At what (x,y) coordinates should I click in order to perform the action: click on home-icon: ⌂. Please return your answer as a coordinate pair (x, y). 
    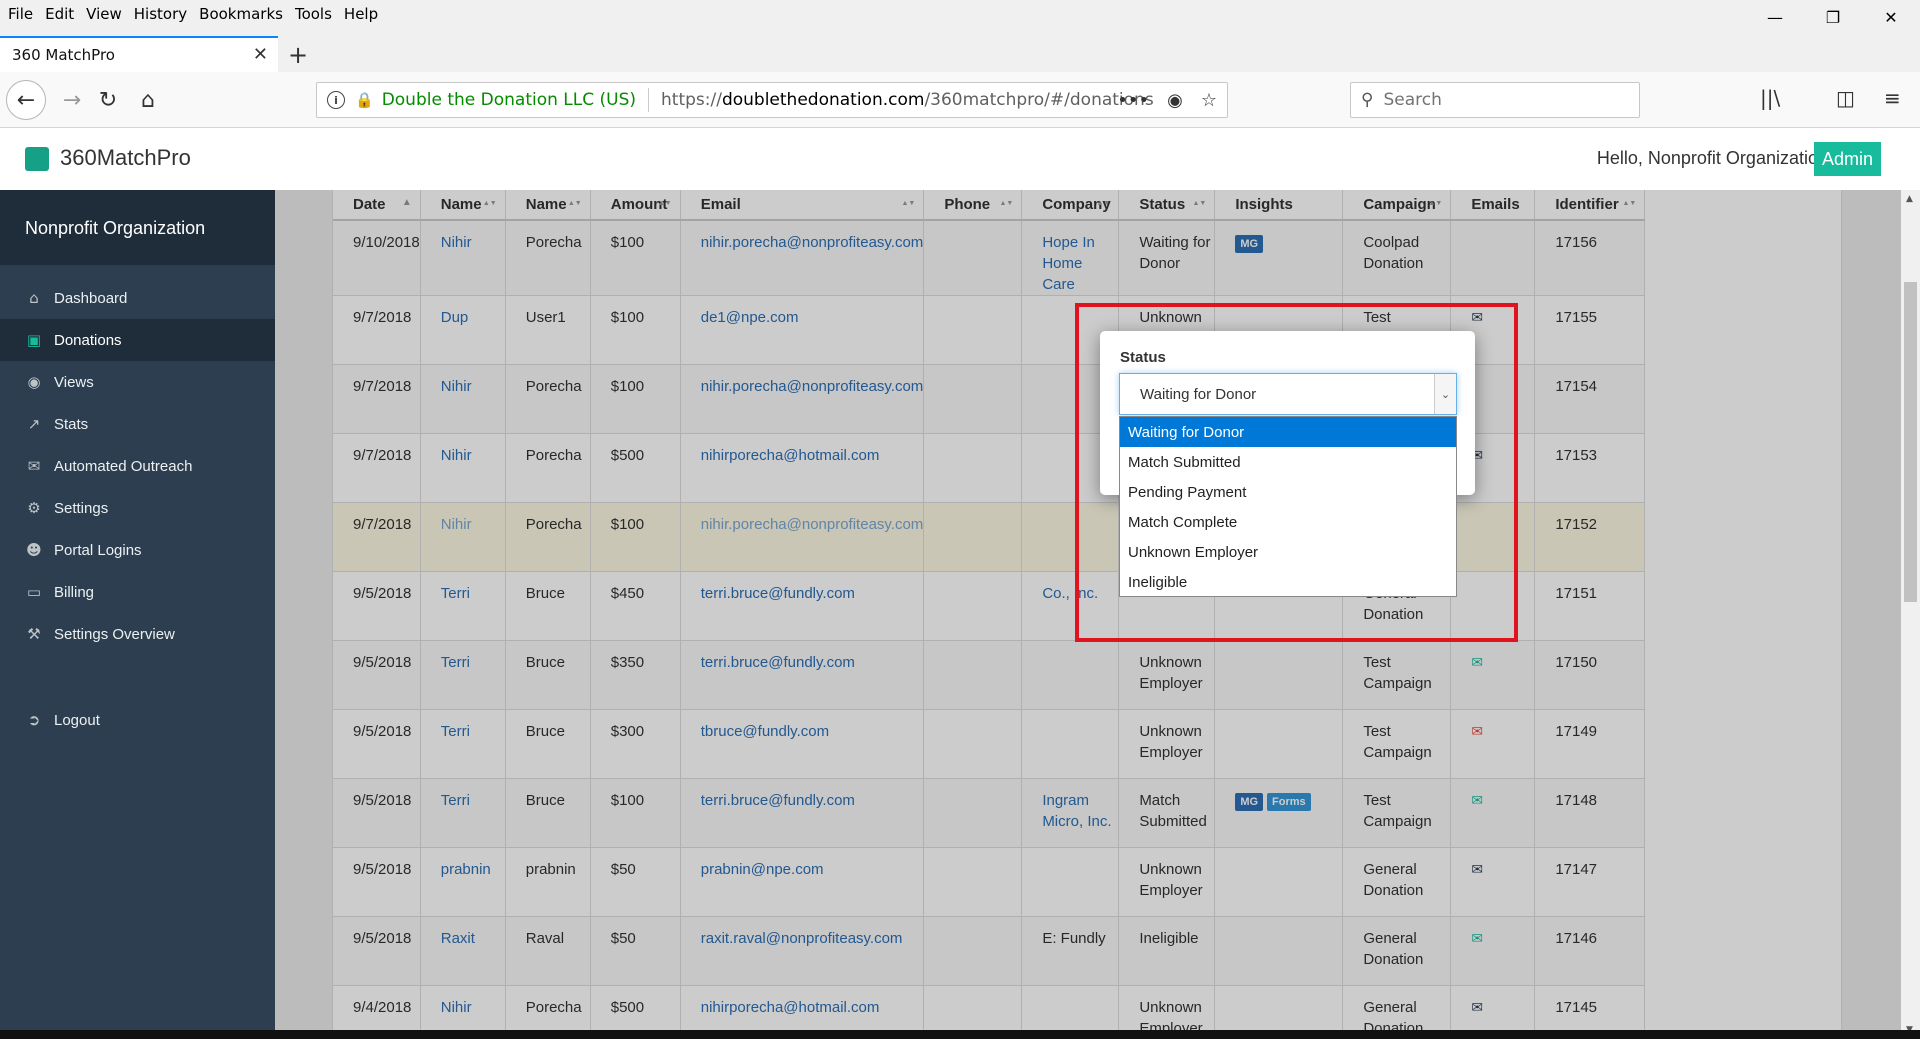
    Looking at the image, I should click on (34, 298).